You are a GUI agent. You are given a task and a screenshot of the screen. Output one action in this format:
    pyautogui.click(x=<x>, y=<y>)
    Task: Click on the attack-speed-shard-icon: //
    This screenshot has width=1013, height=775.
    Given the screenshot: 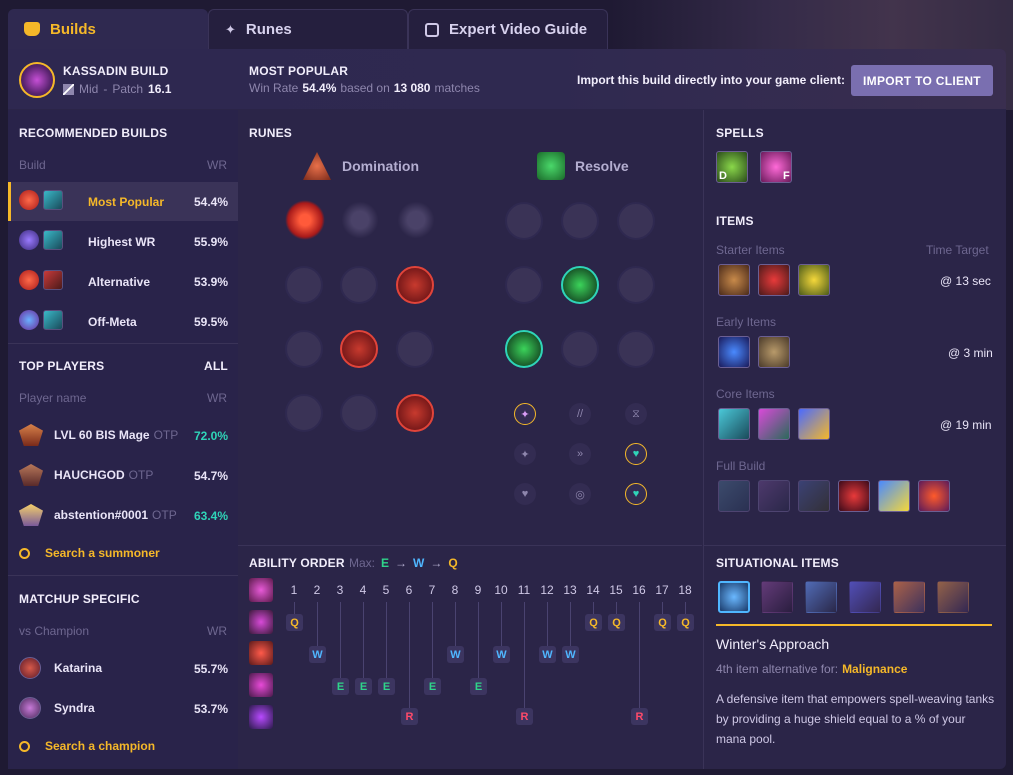 What is the action you would take?
    pyautogui.click(x=580, y=414)
    